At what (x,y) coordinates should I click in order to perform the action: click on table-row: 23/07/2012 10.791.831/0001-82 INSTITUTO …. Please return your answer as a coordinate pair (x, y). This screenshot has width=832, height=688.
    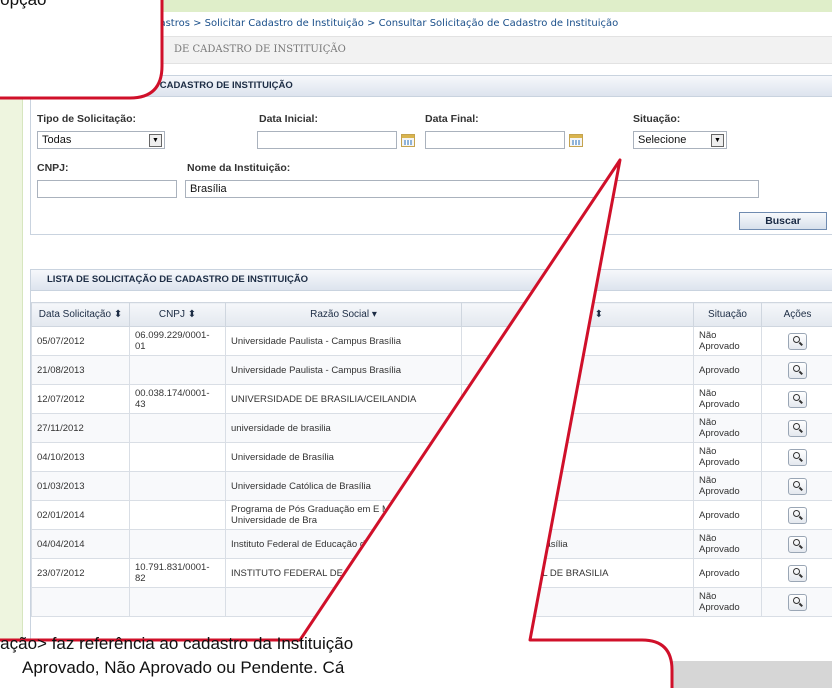
    Looking at the image, I should click on (431, 573).